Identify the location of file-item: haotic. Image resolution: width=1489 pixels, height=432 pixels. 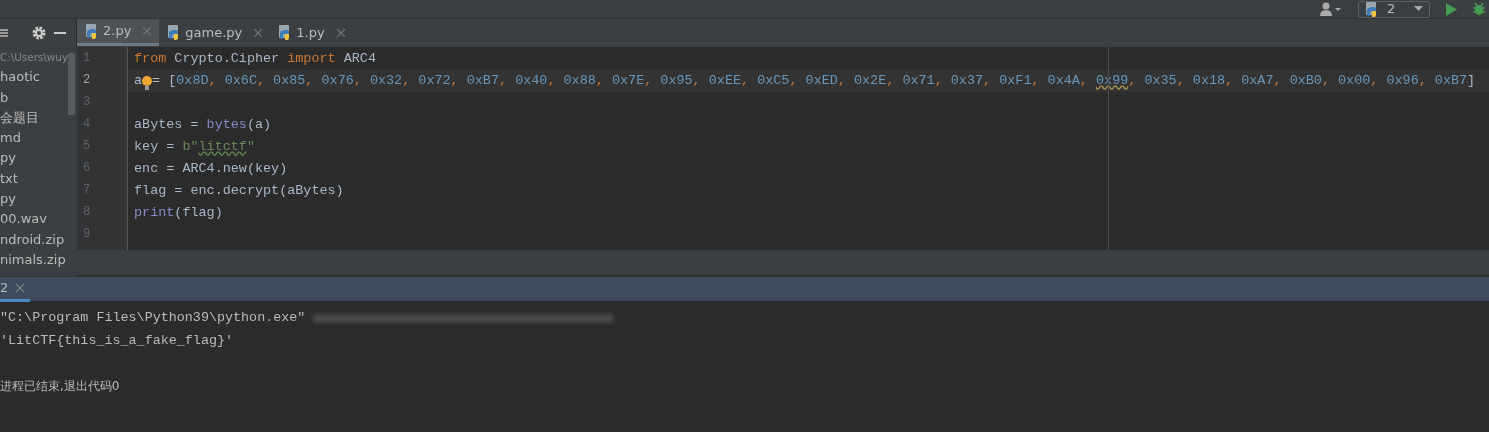
(38, 77).